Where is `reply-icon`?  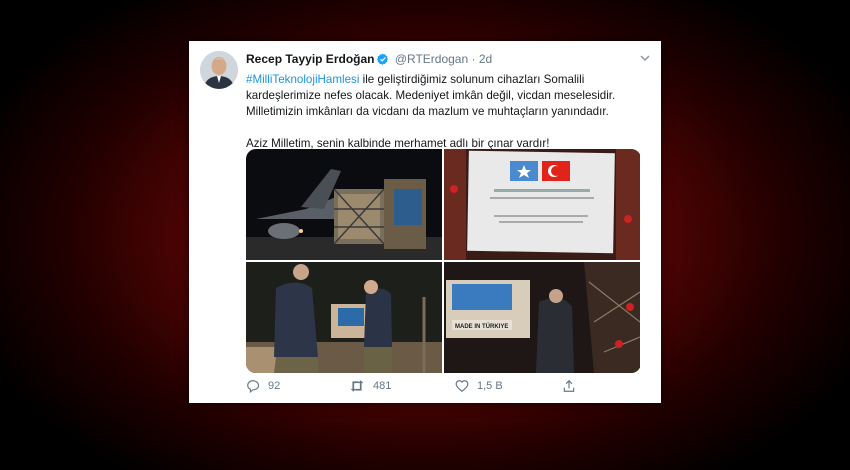 reply-icon is located at coordinates (253, 386).